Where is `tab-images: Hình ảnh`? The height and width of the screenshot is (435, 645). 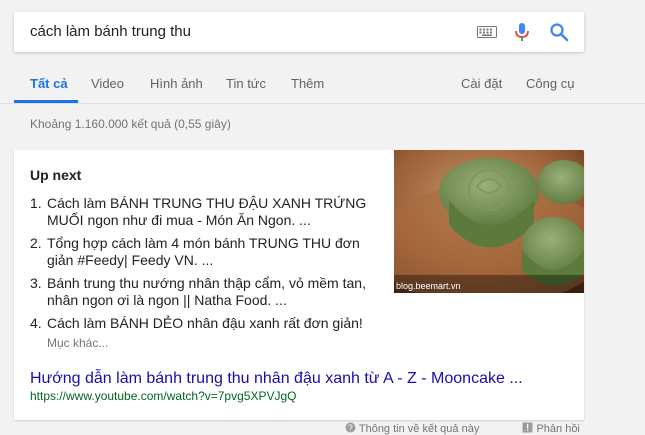 tab-images: Hình ảnh is located at coordinates (176, 83).